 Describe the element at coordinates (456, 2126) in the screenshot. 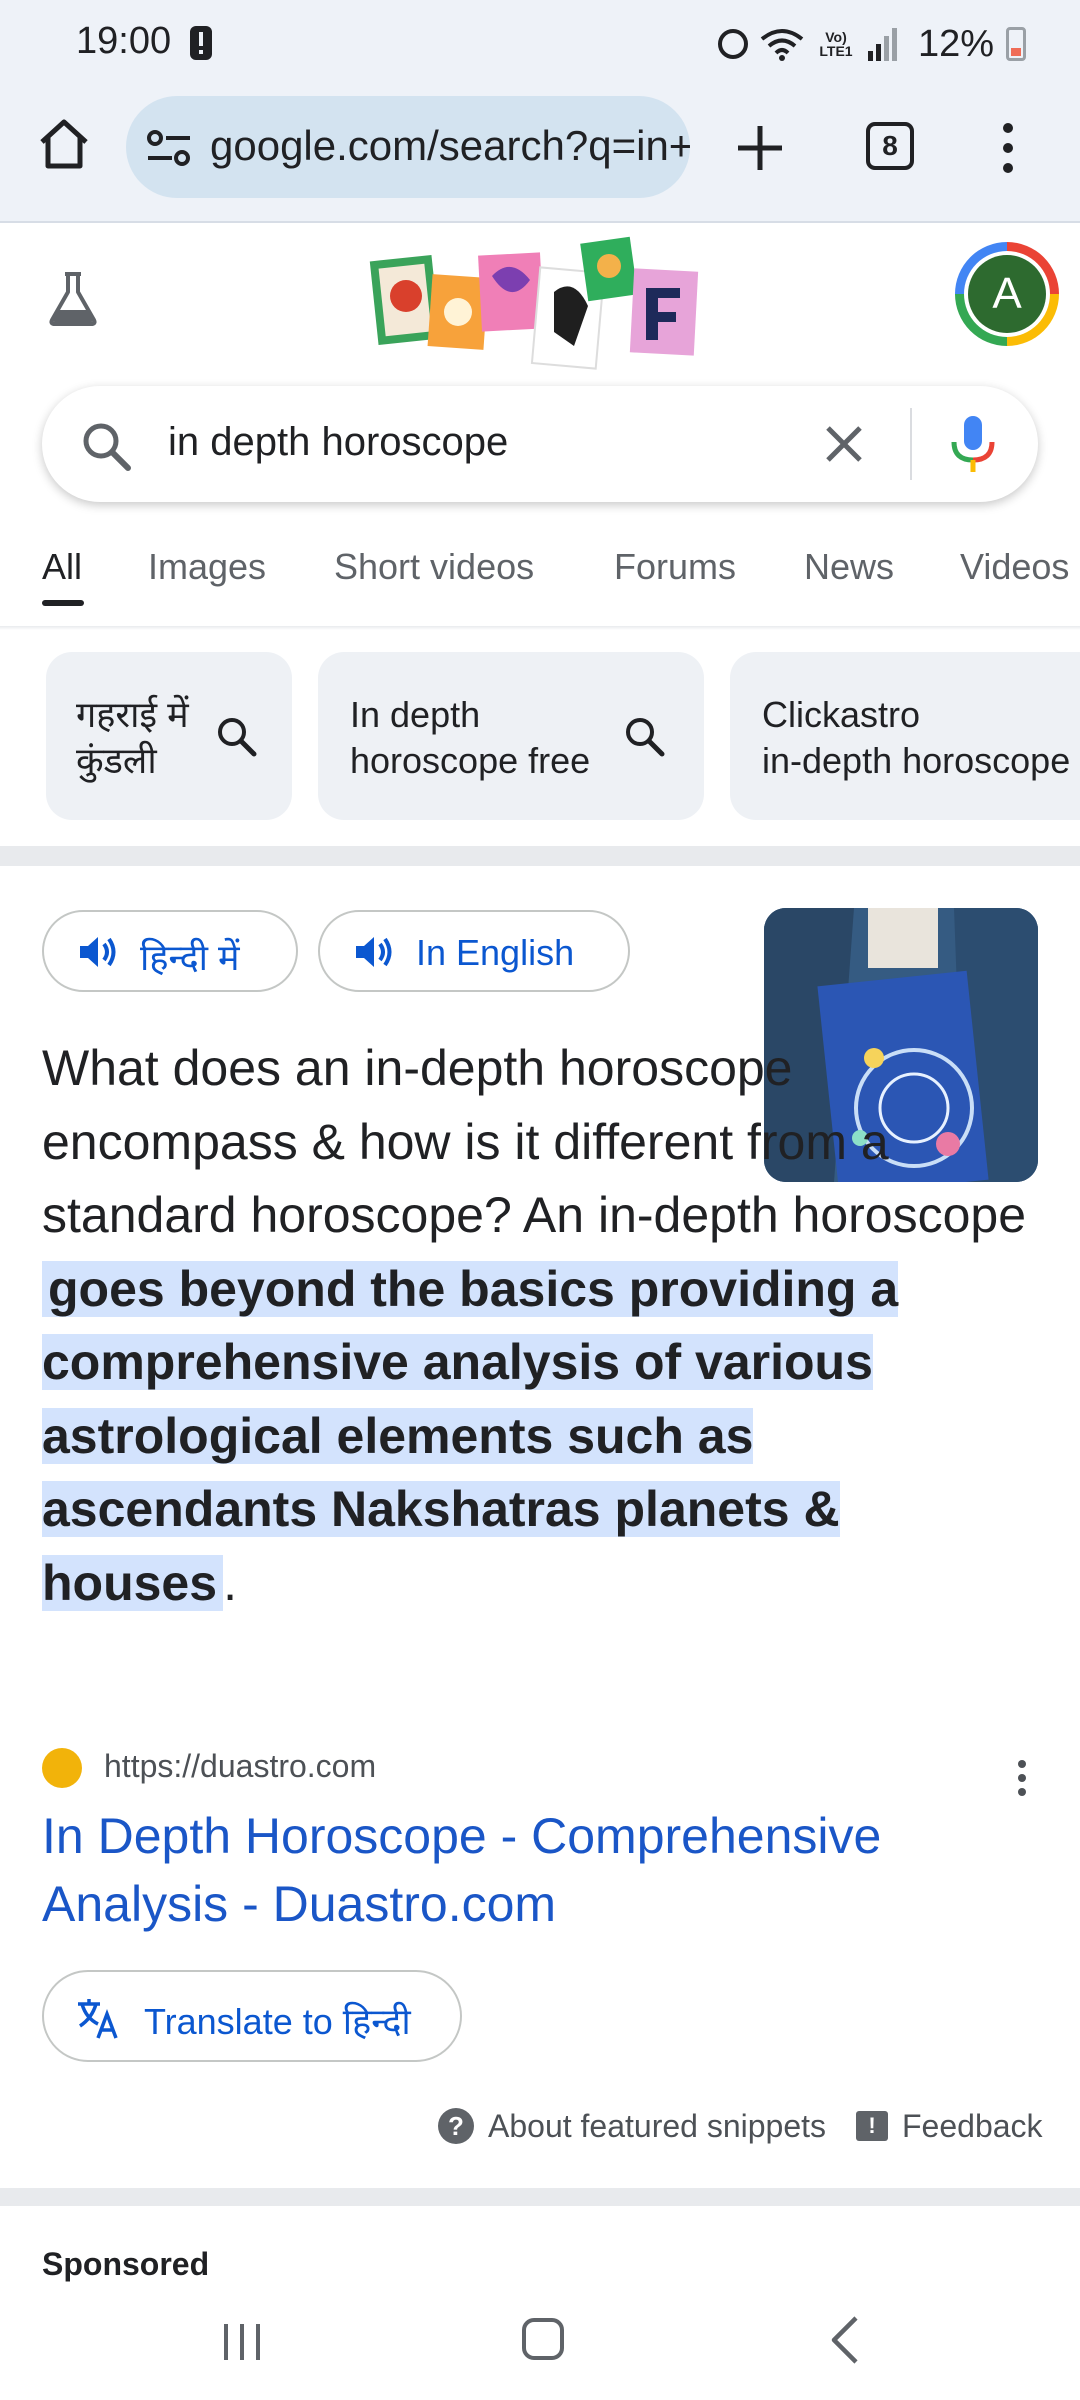

I see `help-icon: ?` at that location.